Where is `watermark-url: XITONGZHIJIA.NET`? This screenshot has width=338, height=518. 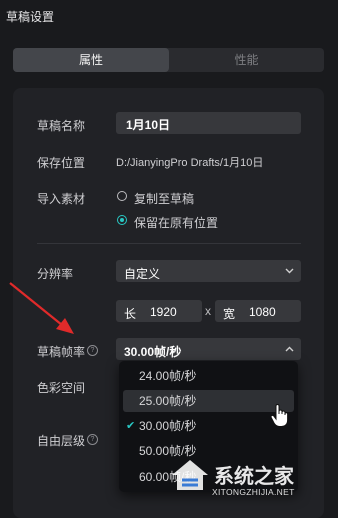 watermark-url: XITONGZHIJIA.NET is located at coordinates (253, 492).